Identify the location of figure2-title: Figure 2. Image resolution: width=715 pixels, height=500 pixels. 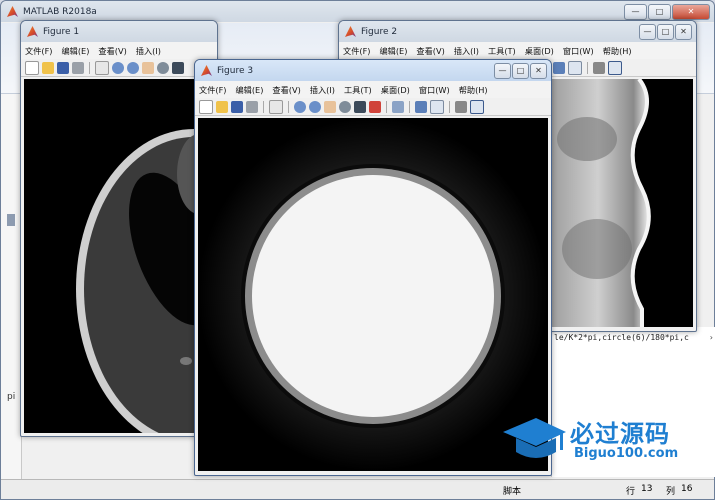
(379, 31).